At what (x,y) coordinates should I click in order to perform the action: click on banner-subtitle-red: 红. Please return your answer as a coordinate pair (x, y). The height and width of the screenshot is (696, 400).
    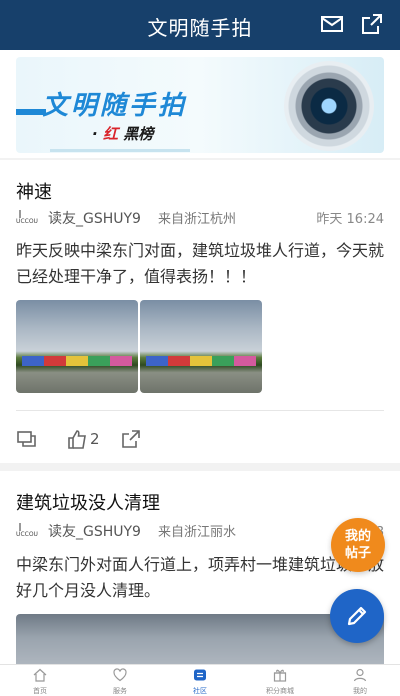
    Looking at the image, I should click on (110, 134).